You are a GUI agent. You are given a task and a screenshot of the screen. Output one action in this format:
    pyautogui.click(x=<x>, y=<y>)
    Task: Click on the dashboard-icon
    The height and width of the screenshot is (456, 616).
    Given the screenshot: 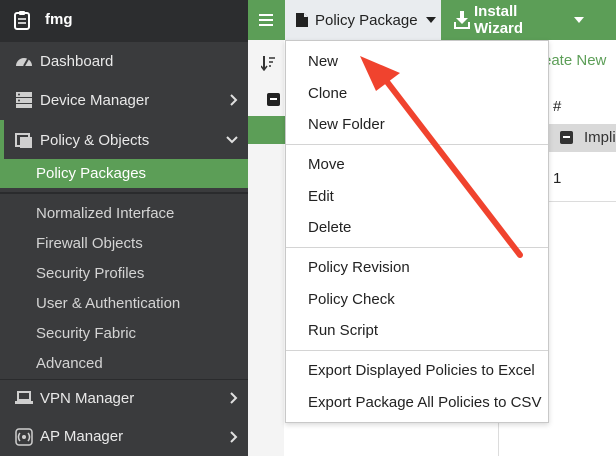 What is the action you would take?
    pyautogui.click(x=24, y=61)
    